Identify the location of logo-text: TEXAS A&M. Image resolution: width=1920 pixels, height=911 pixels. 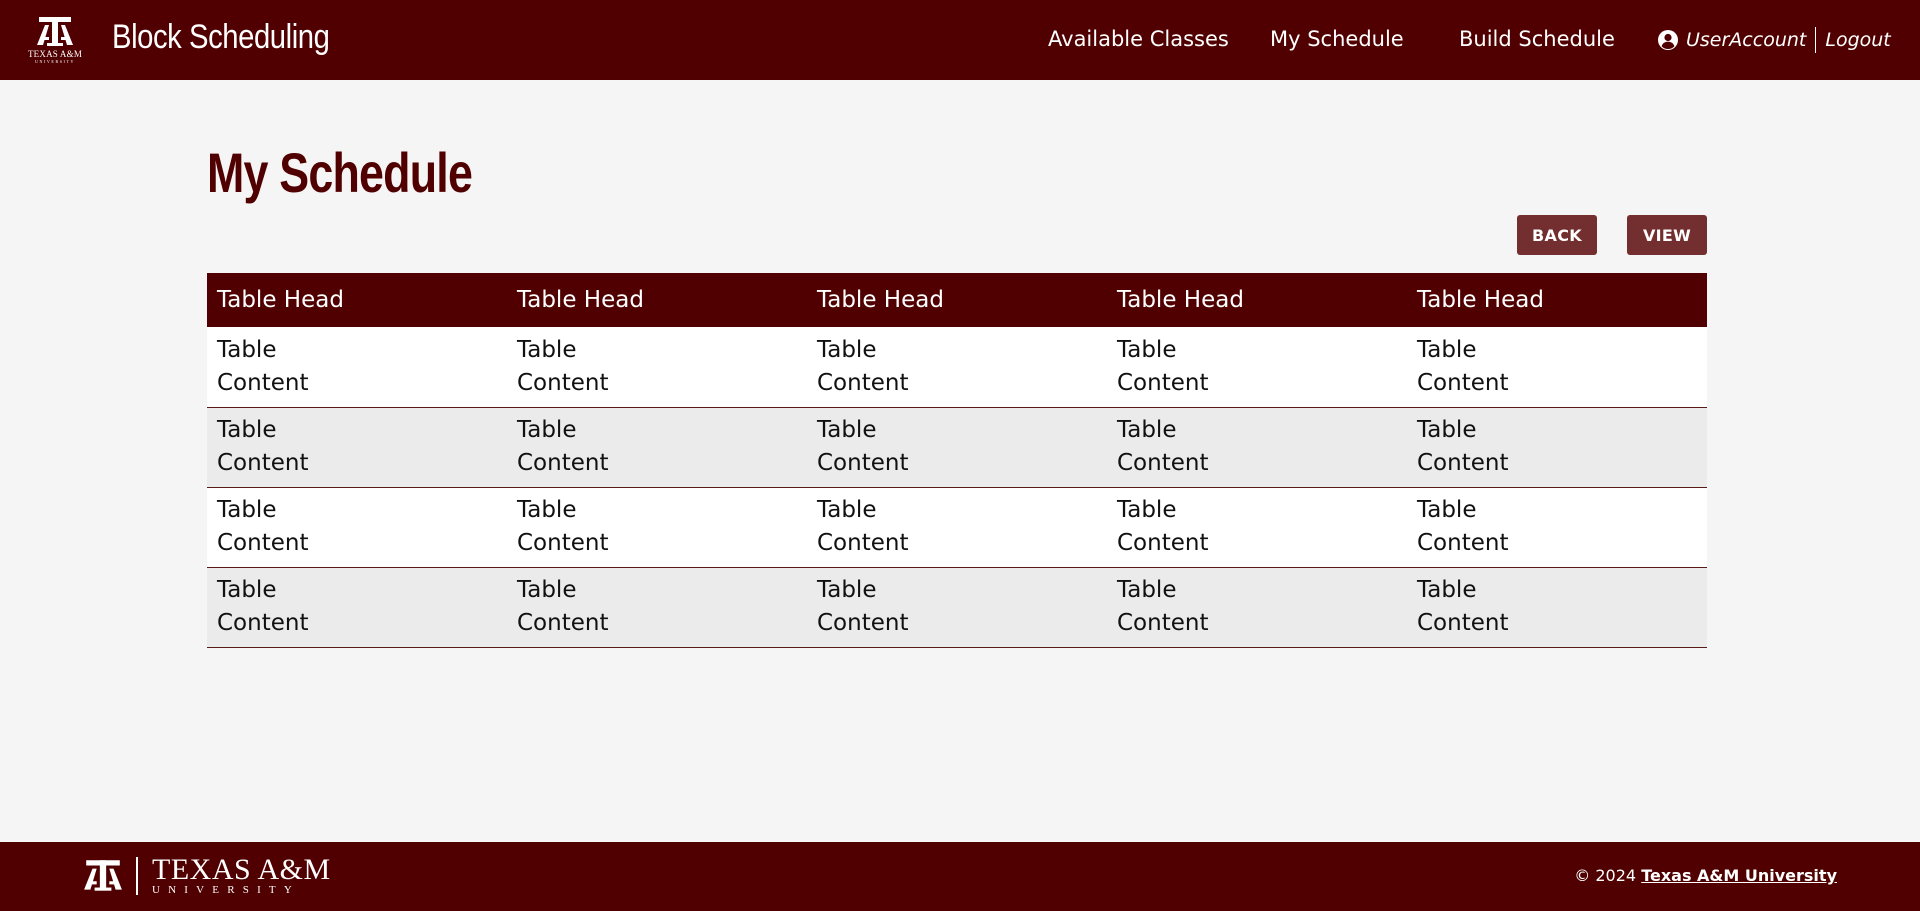
(55, 53).